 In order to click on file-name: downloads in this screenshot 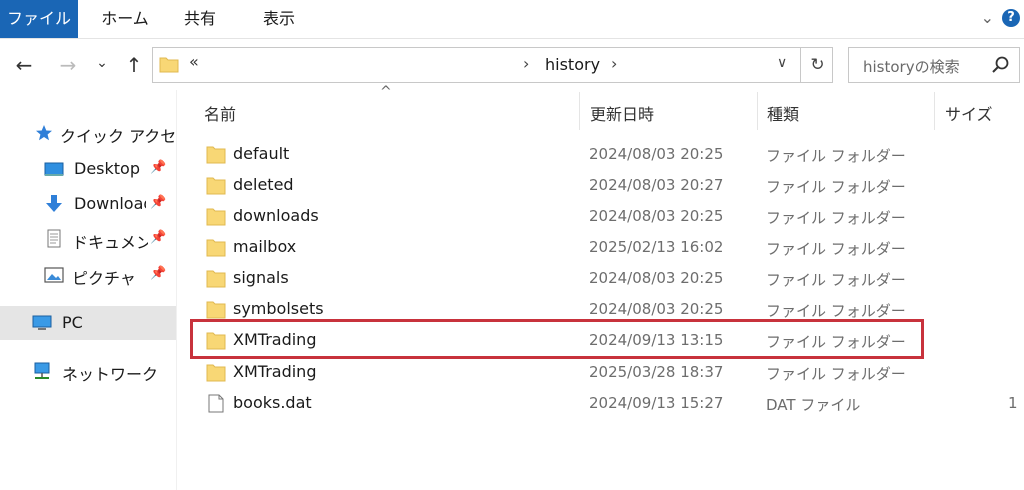, I will do `click(276, 215)`.